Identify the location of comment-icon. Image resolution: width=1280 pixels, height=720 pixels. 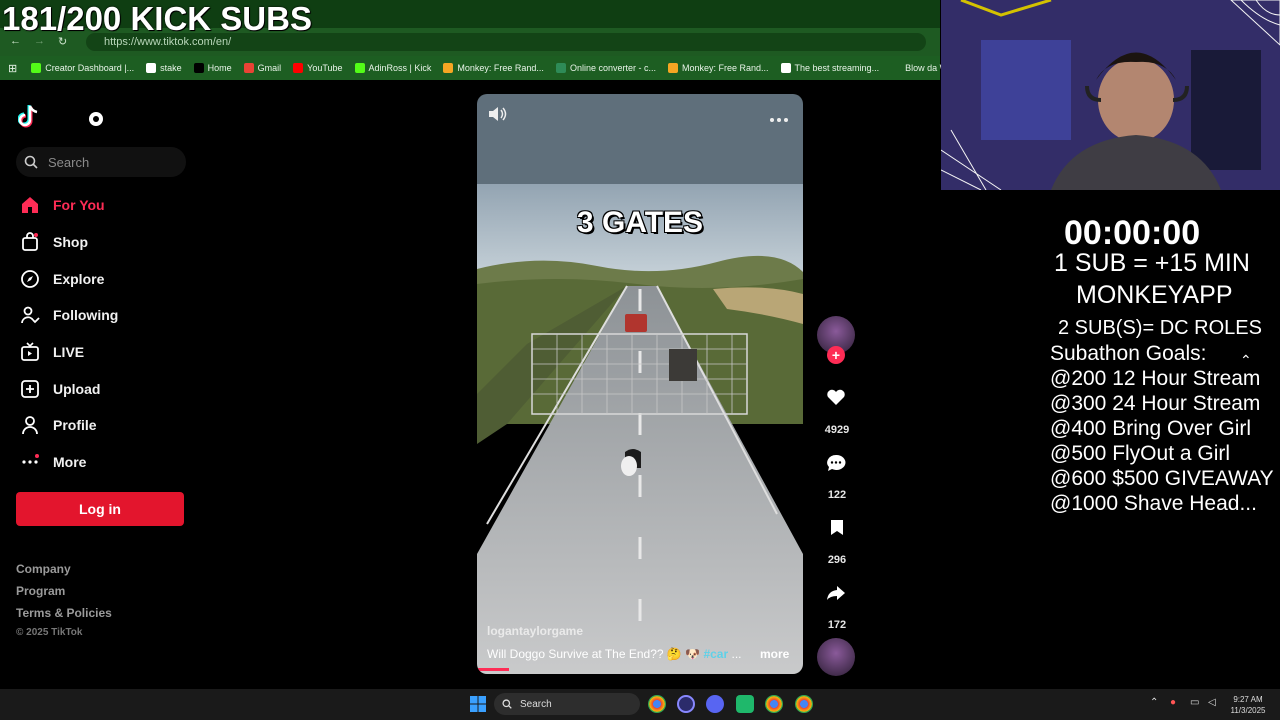
(836, 465).